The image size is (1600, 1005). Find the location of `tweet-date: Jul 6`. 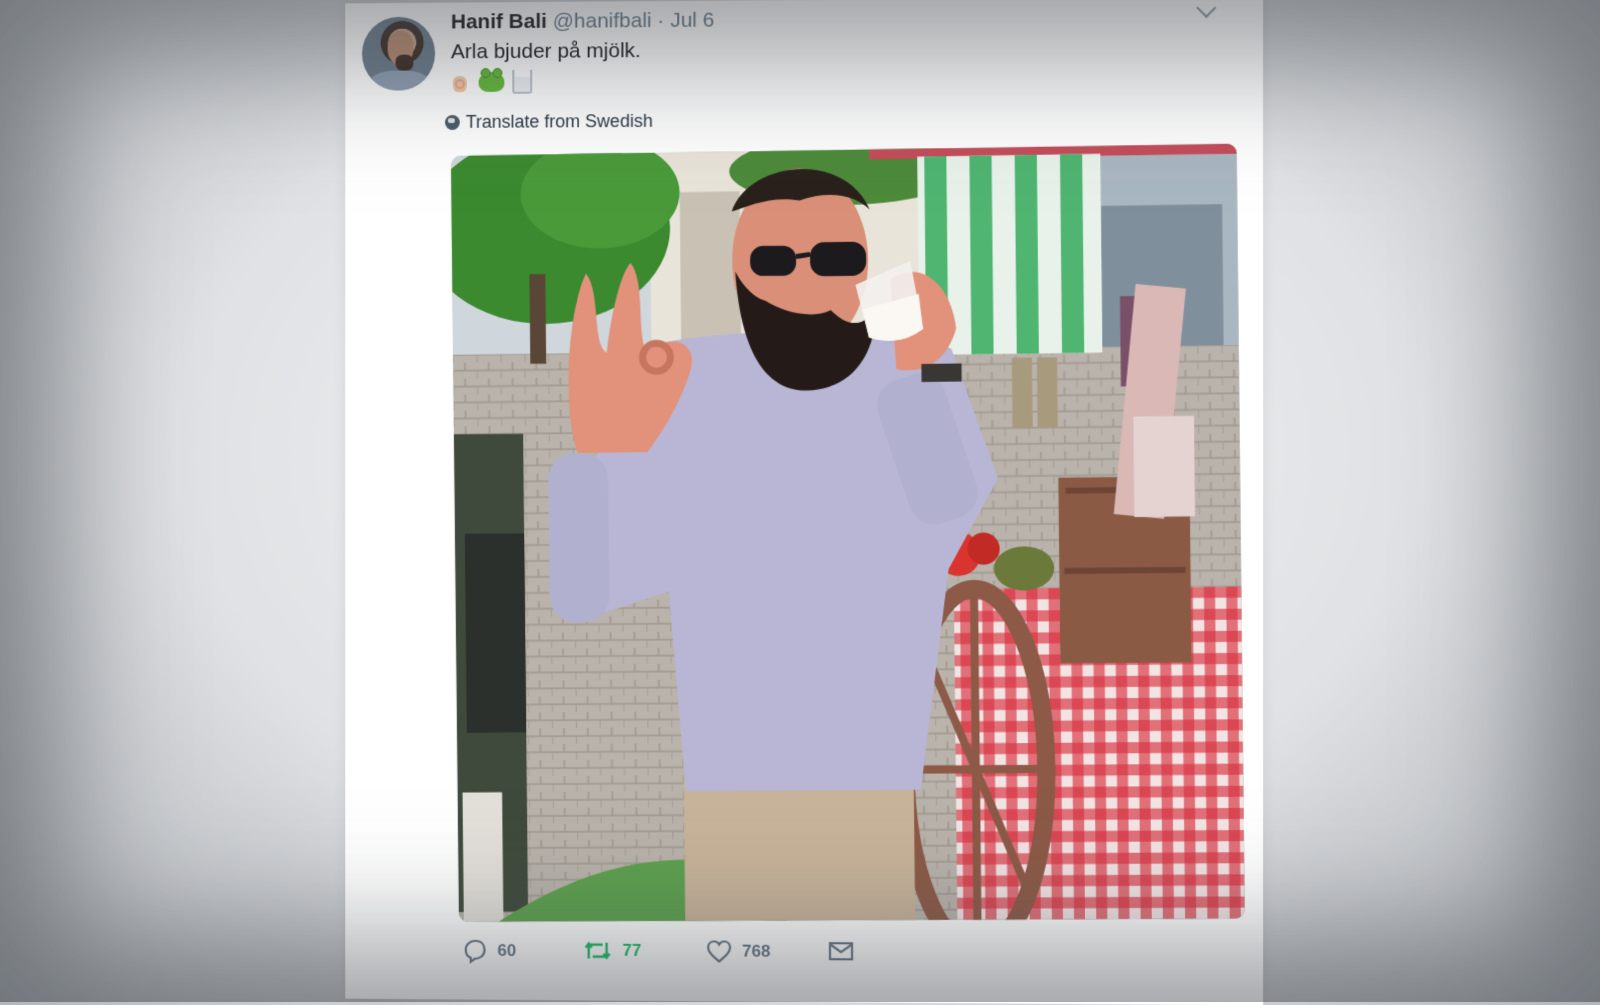

tweet-date: Jul 6 is located at coordinates (692, 20).